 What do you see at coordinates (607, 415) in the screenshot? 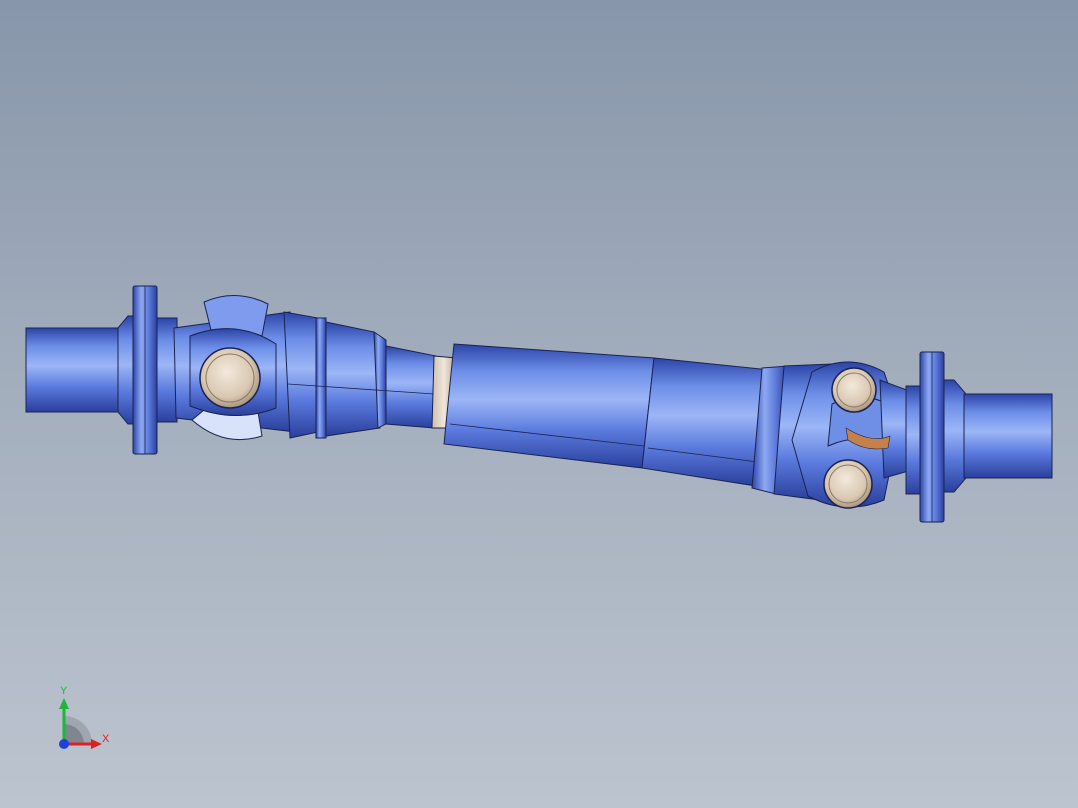
I see `main-tube` at bounding box center [607, 415].